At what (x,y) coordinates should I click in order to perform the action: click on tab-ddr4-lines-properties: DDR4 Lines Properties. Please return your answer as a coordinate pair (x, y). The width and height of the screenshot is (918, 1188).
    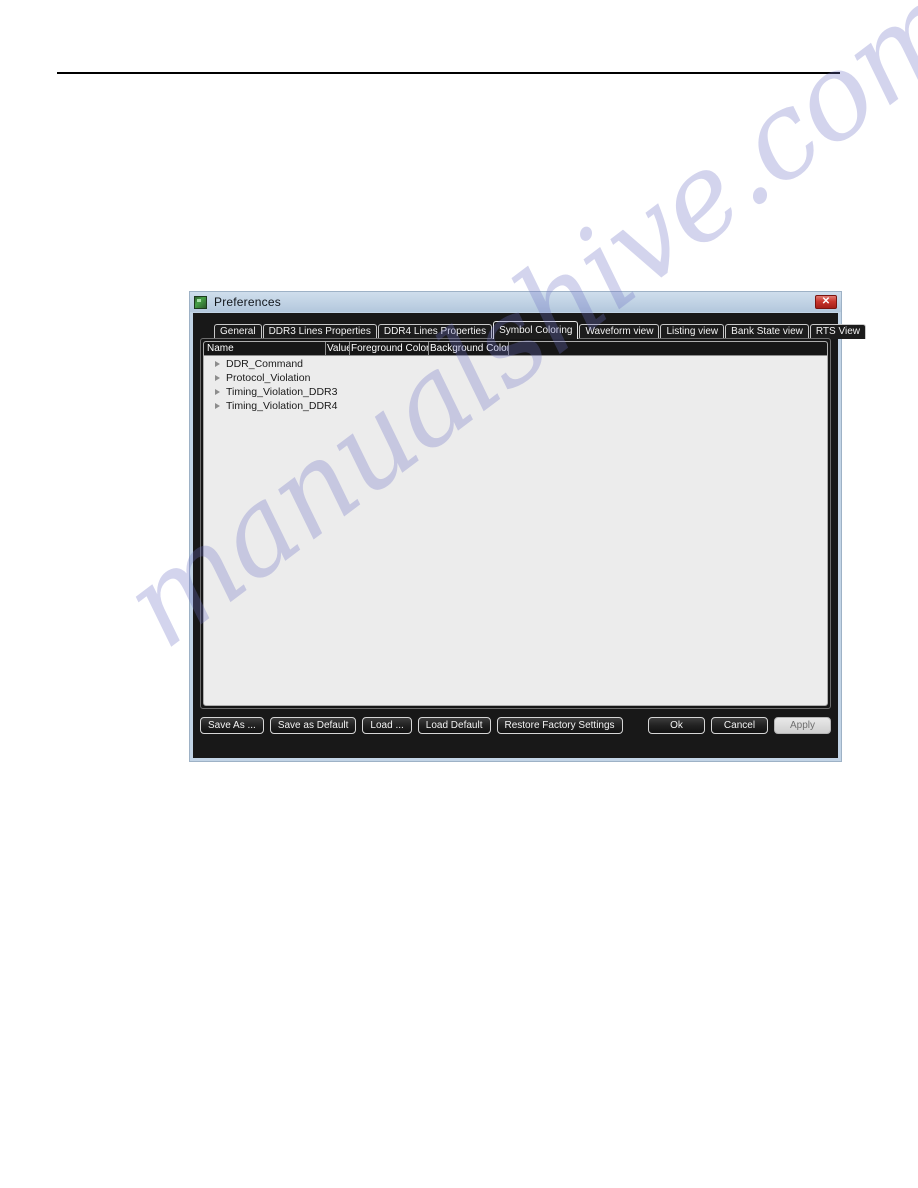
    Looking at the image, I should click on (435, 331).